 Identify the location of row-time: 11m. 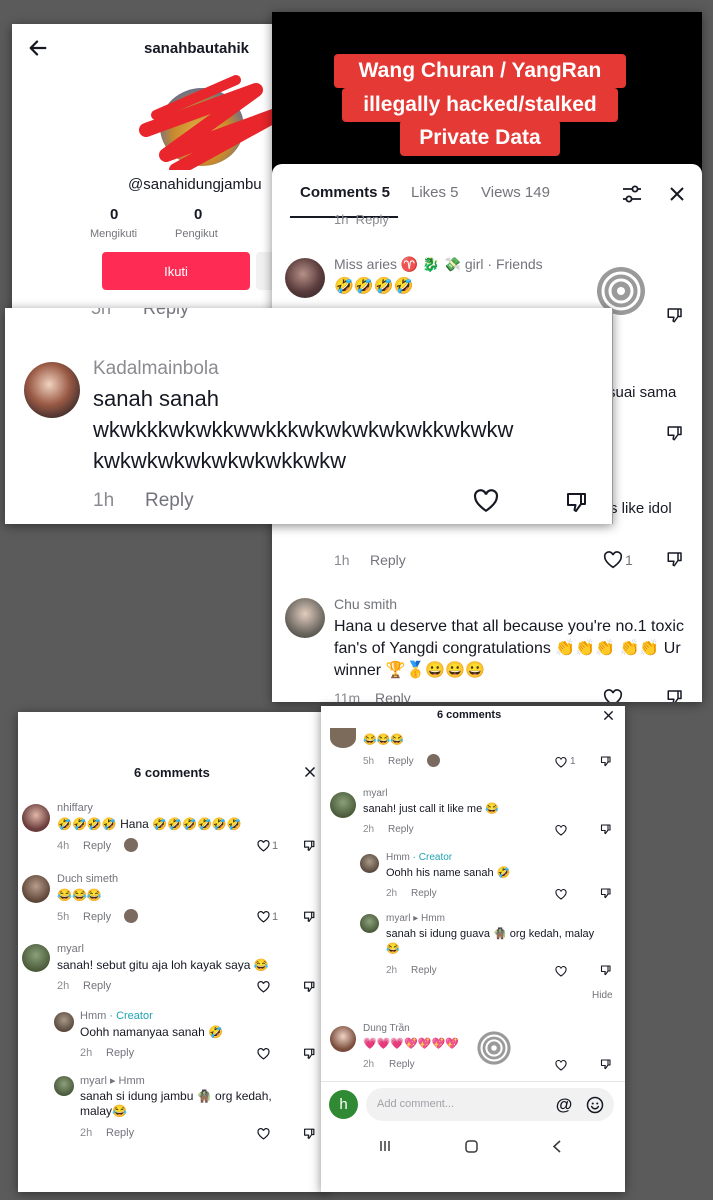
(347, 696).